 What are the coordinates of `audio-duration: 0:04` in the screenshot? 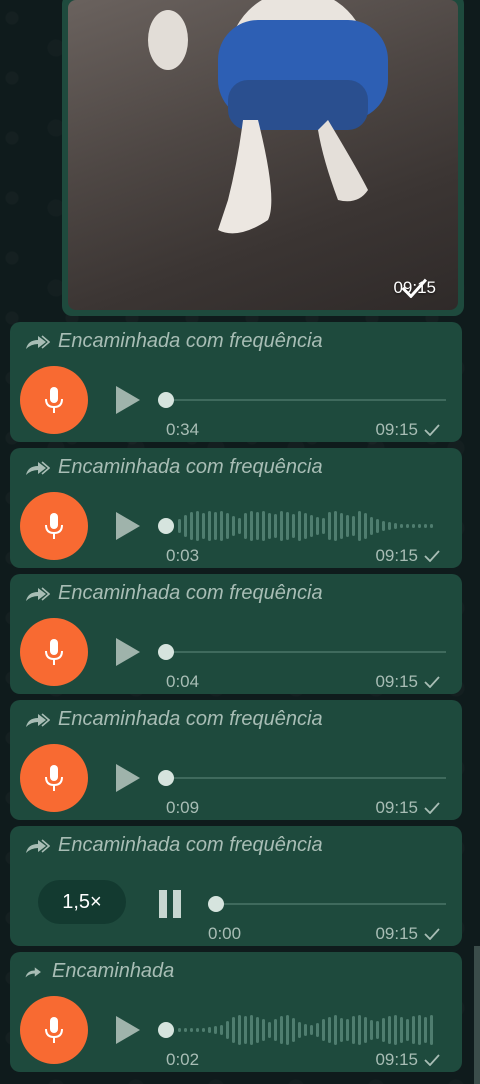 It's located at (183, 681).